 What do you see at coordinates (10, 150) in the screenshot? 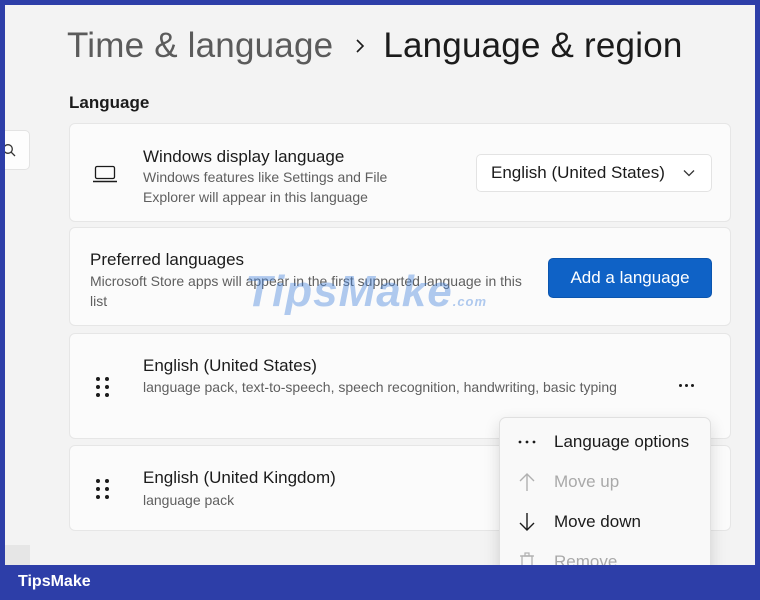
I see `search-icon` at bounding box center [10, 150].